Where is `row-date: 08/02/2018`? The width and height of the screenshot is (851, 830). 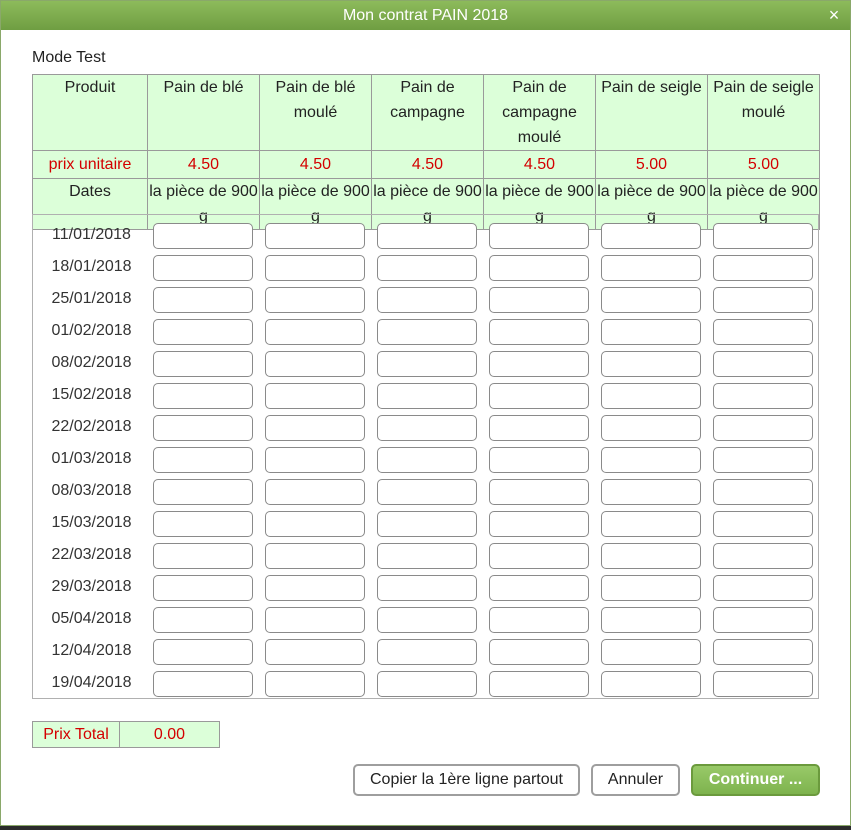
row-date: 08/02/2018 is located at coordinates (91, 362).